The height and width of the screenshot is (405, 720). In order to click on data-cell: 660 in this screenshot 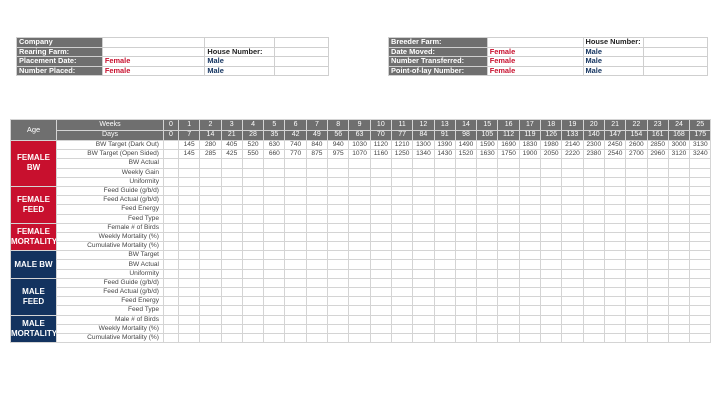, I will do `click(274, 154)`.